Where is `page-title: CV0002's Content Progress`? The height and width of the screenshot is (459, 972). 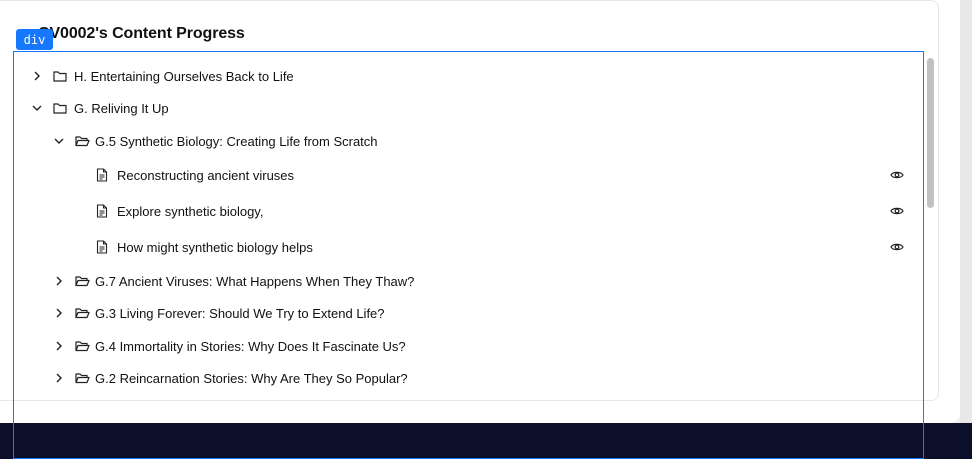
page-title: CV0002's Content Progress is located at coordinates (141, 33).